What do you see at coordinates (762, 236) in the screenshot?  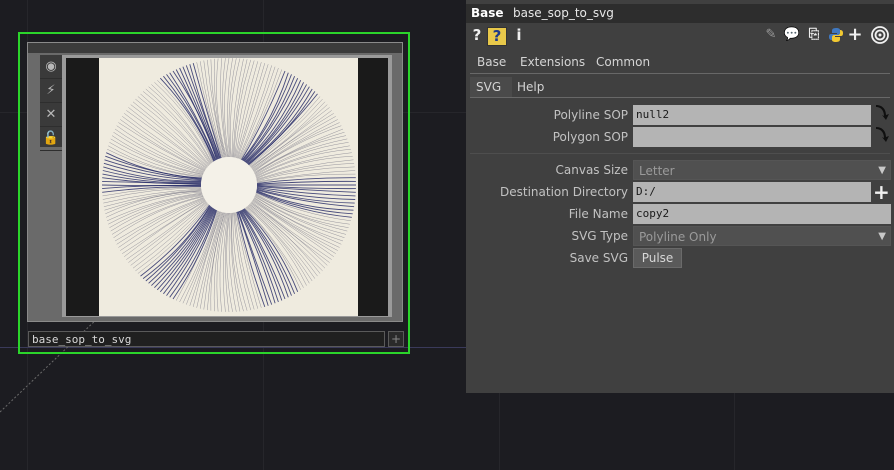 I see `svg-type-dropdown: Polyline Only ▼` at bounding box center [762, 236].